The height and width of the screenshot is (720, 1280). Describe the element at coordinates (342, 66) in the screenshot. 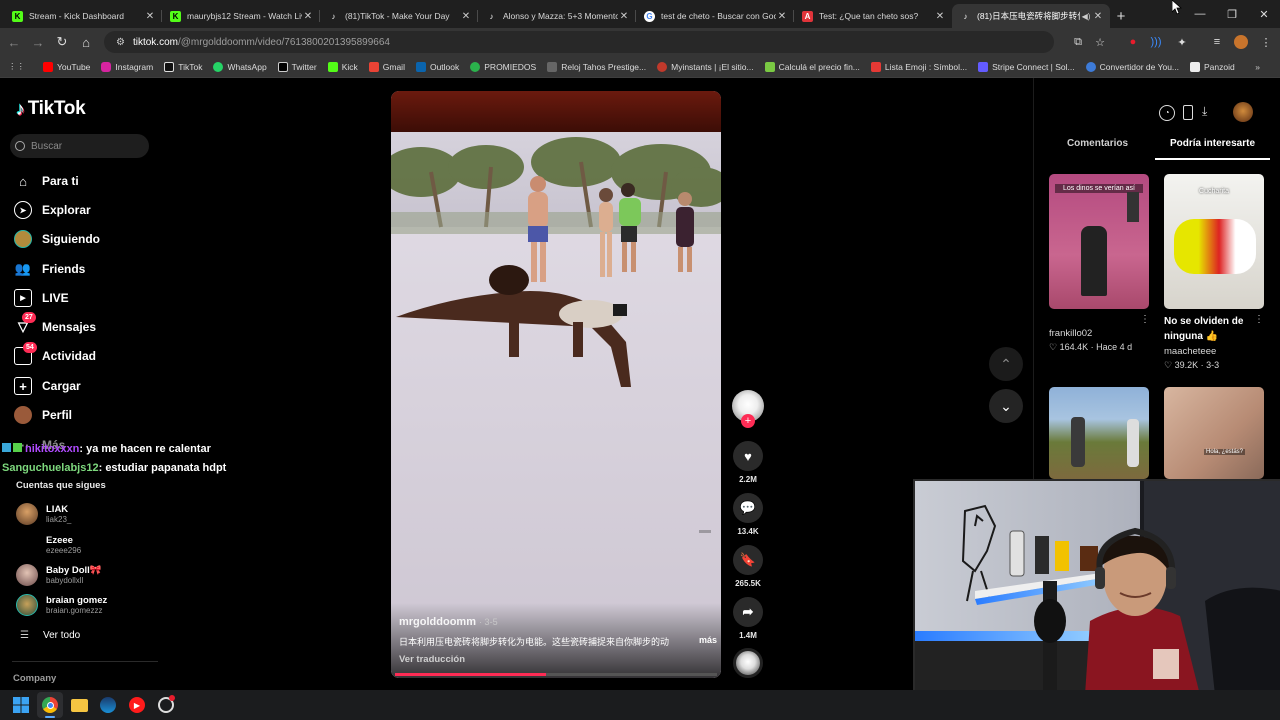

I see `bookmark-kick: Kick` at that location.